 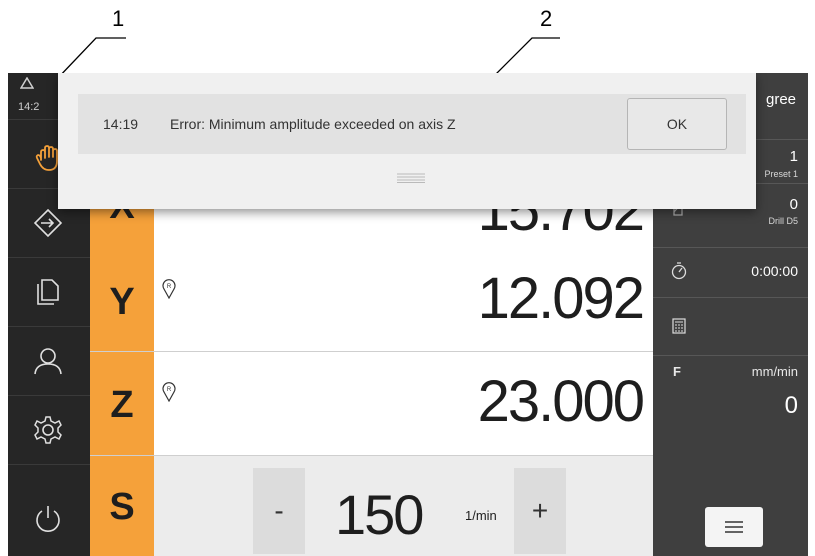 I want to click on feed-cell: F mm/min 0, so click(x=730, y=395).